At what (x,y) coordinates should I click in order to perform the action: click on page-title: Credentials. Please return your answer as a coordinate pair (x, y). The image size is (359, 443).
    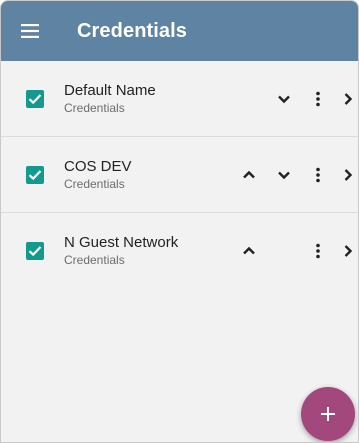
    Looking at the image, I should click on (132, 30).